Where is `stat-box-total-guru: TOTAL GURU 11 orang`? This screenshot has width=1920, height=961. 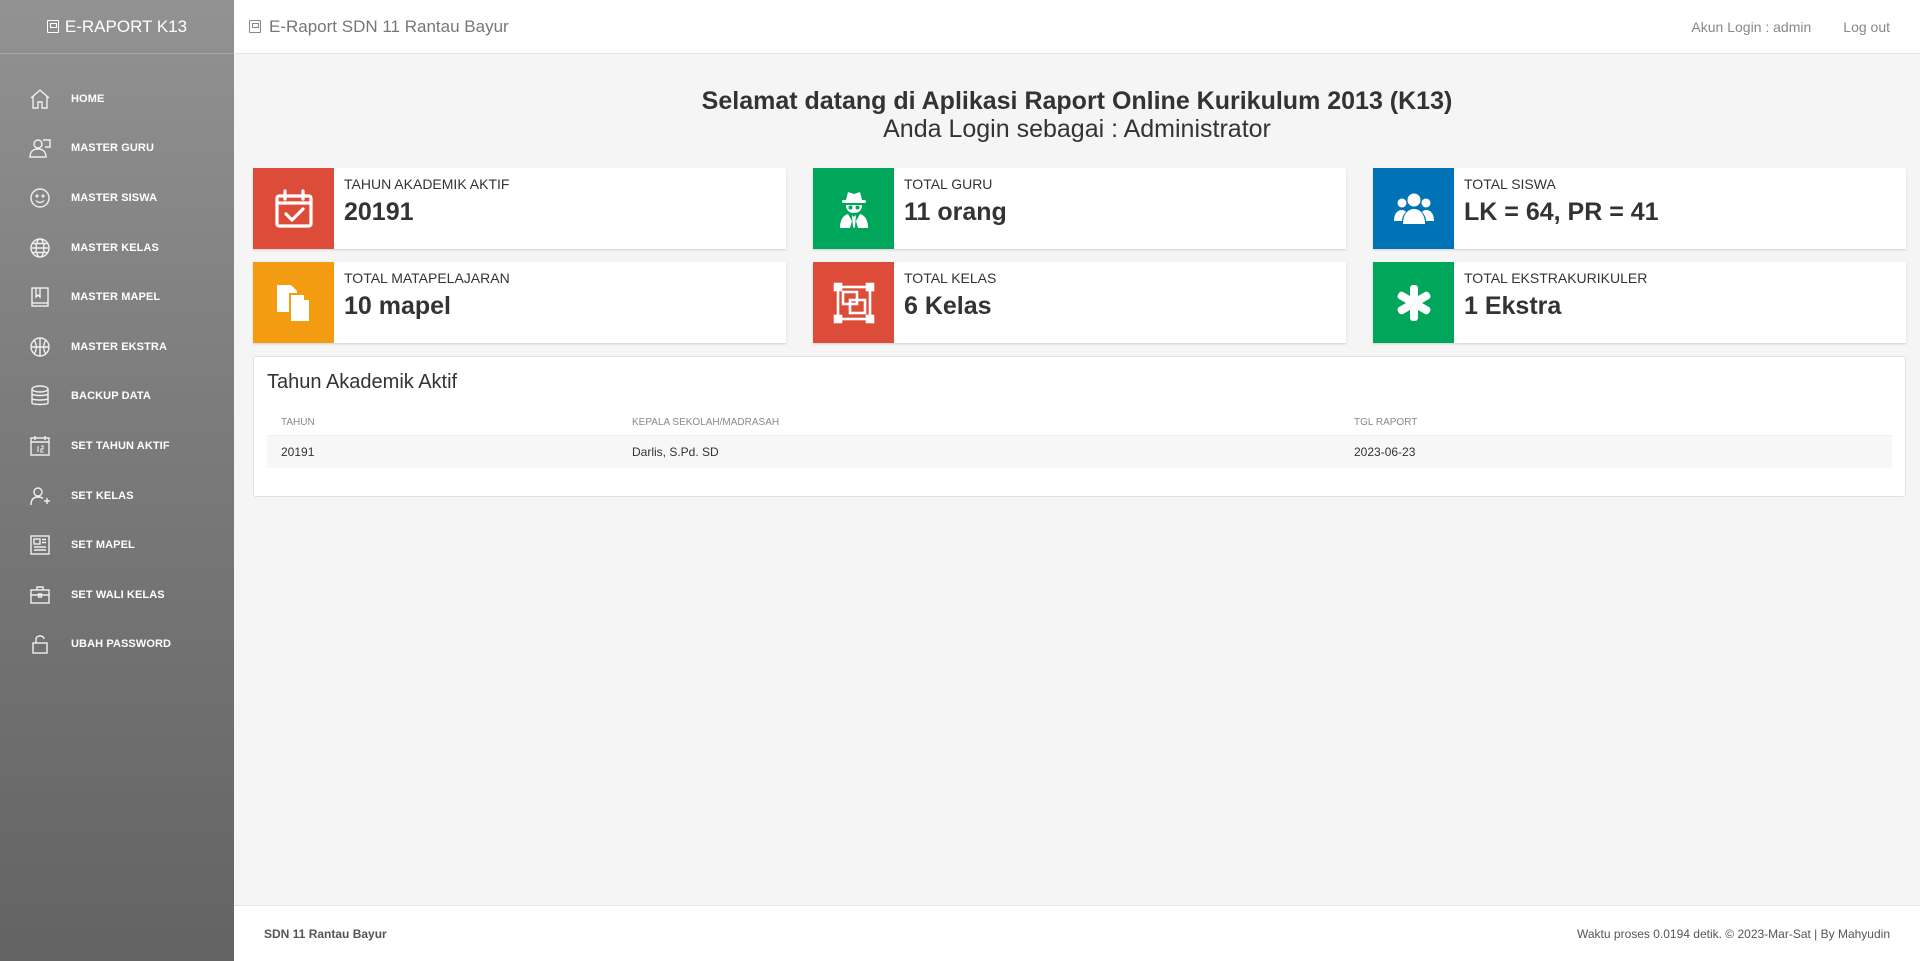
stat-box-total-guru: TOTAL GURU 11 orang is located at coordinates (1079, 208).